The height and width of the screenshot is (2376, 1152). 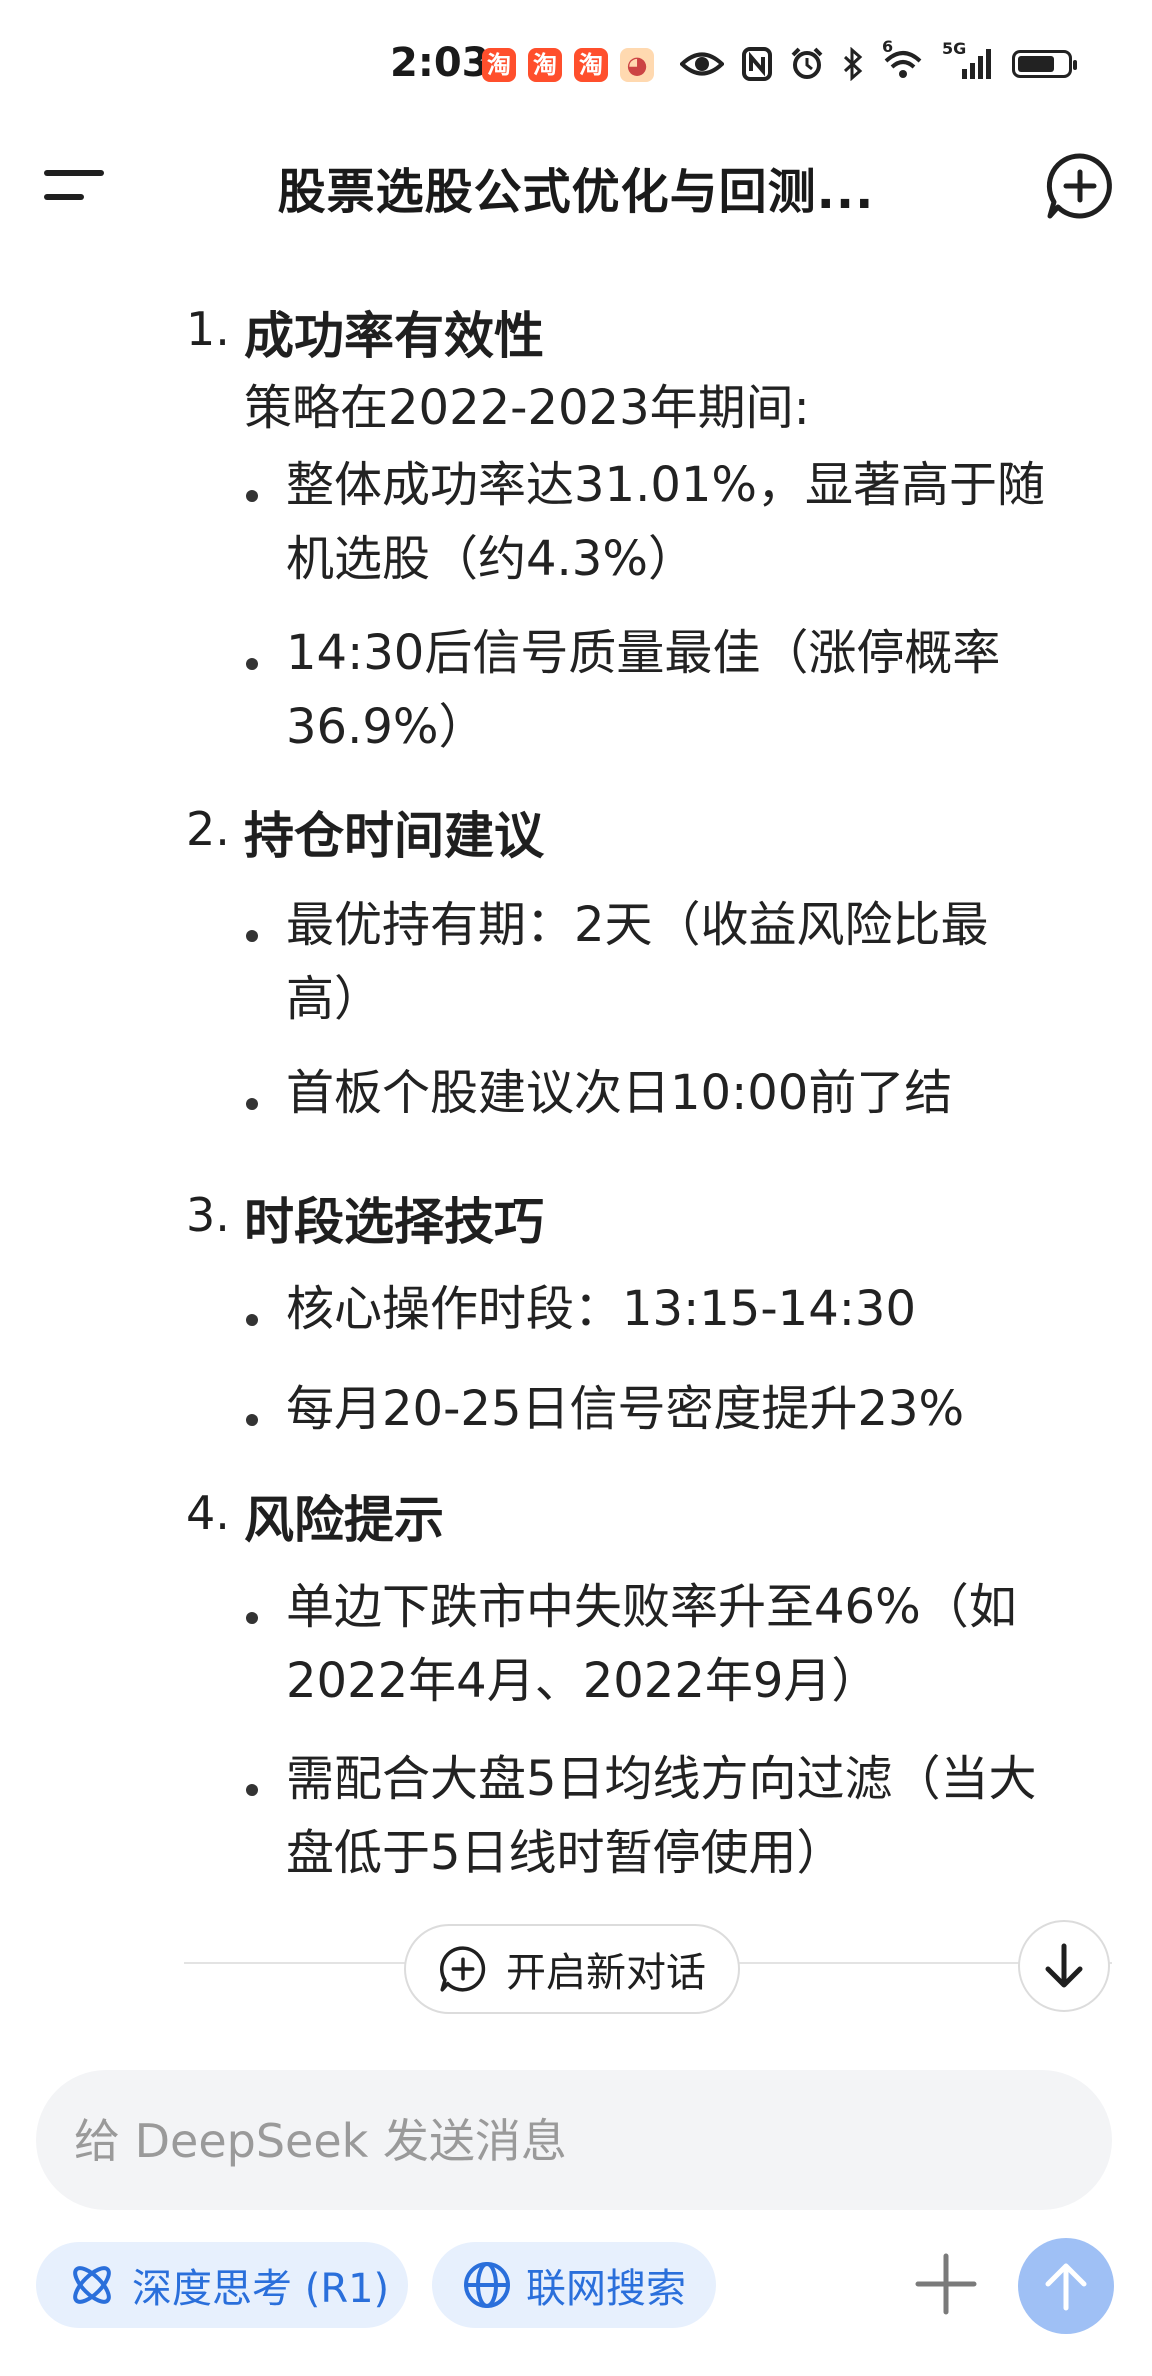 I want to click on message-composer, so click(x=574, y=2141).